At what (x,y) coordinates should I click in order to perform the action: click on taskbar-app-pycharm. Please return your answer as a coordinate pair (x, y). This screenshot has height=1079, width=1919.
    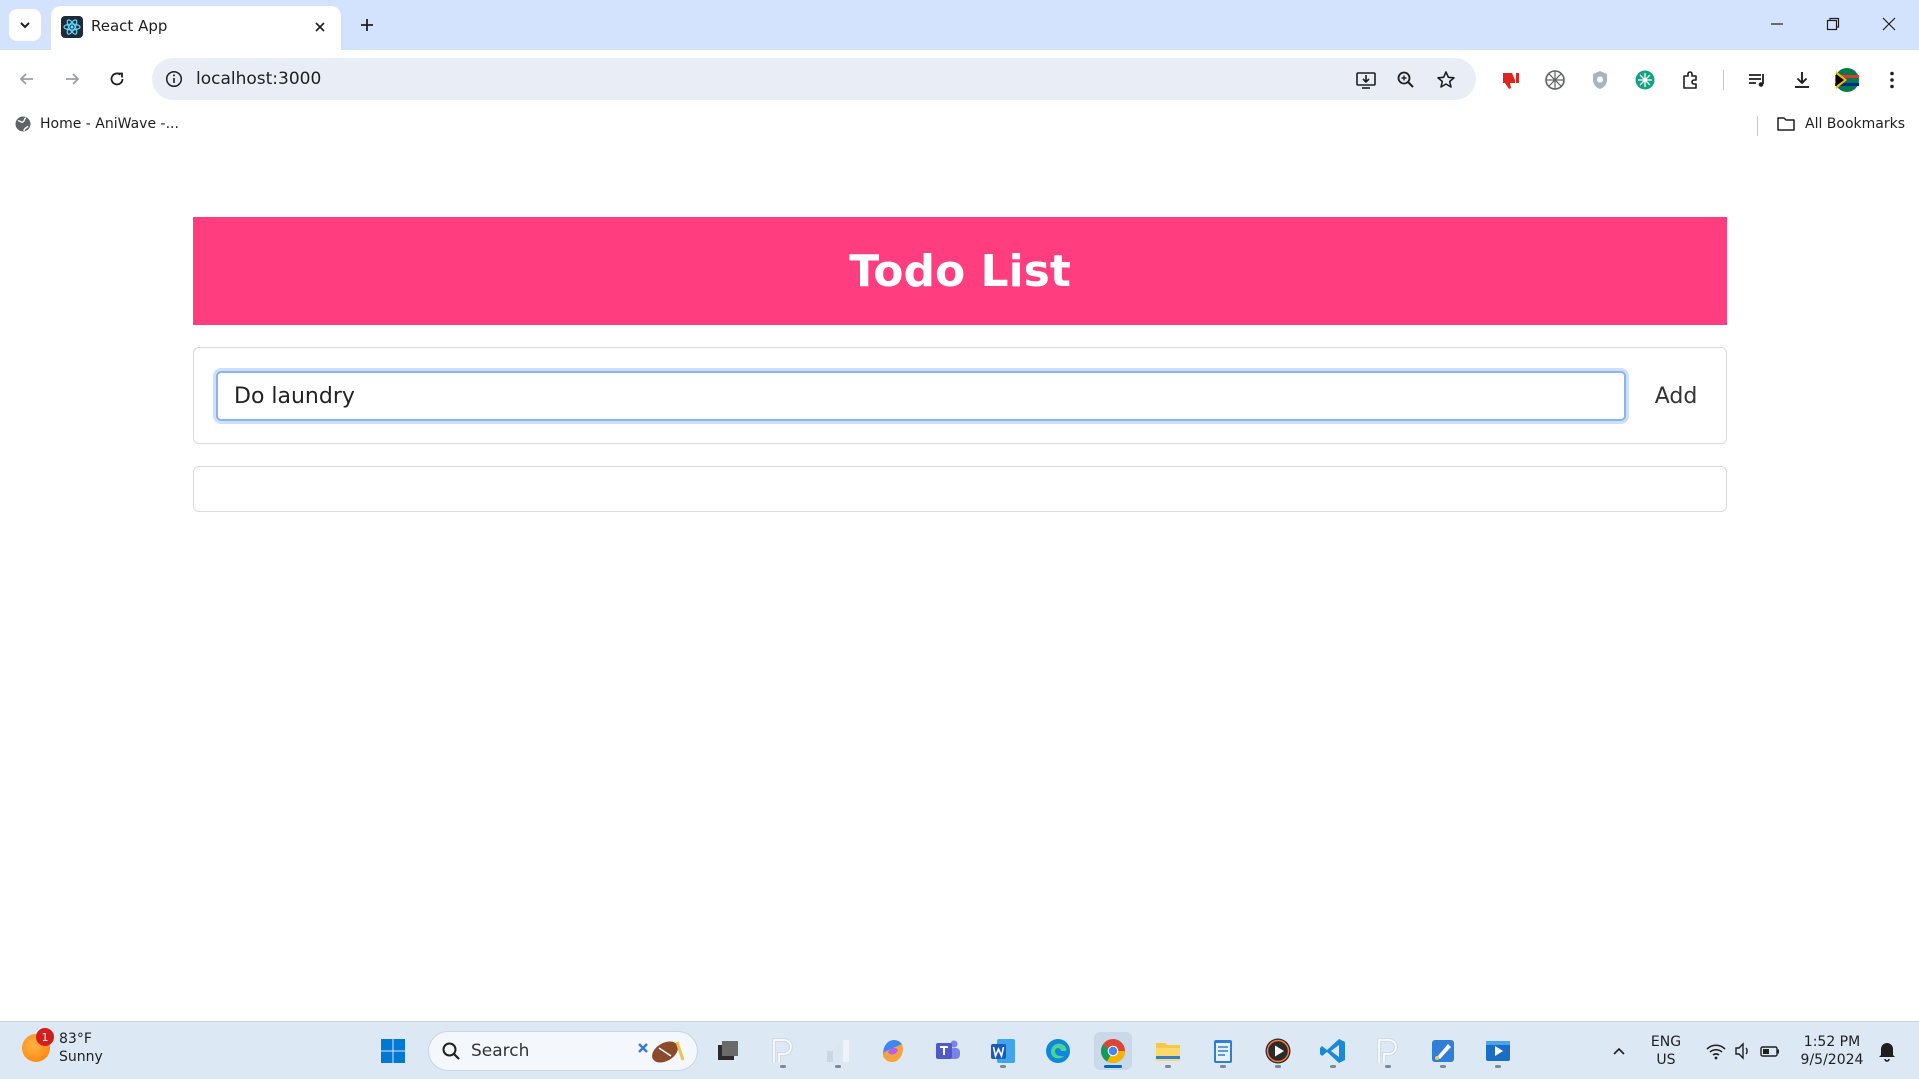
    Looking at the image, I should click on (783, 1051).